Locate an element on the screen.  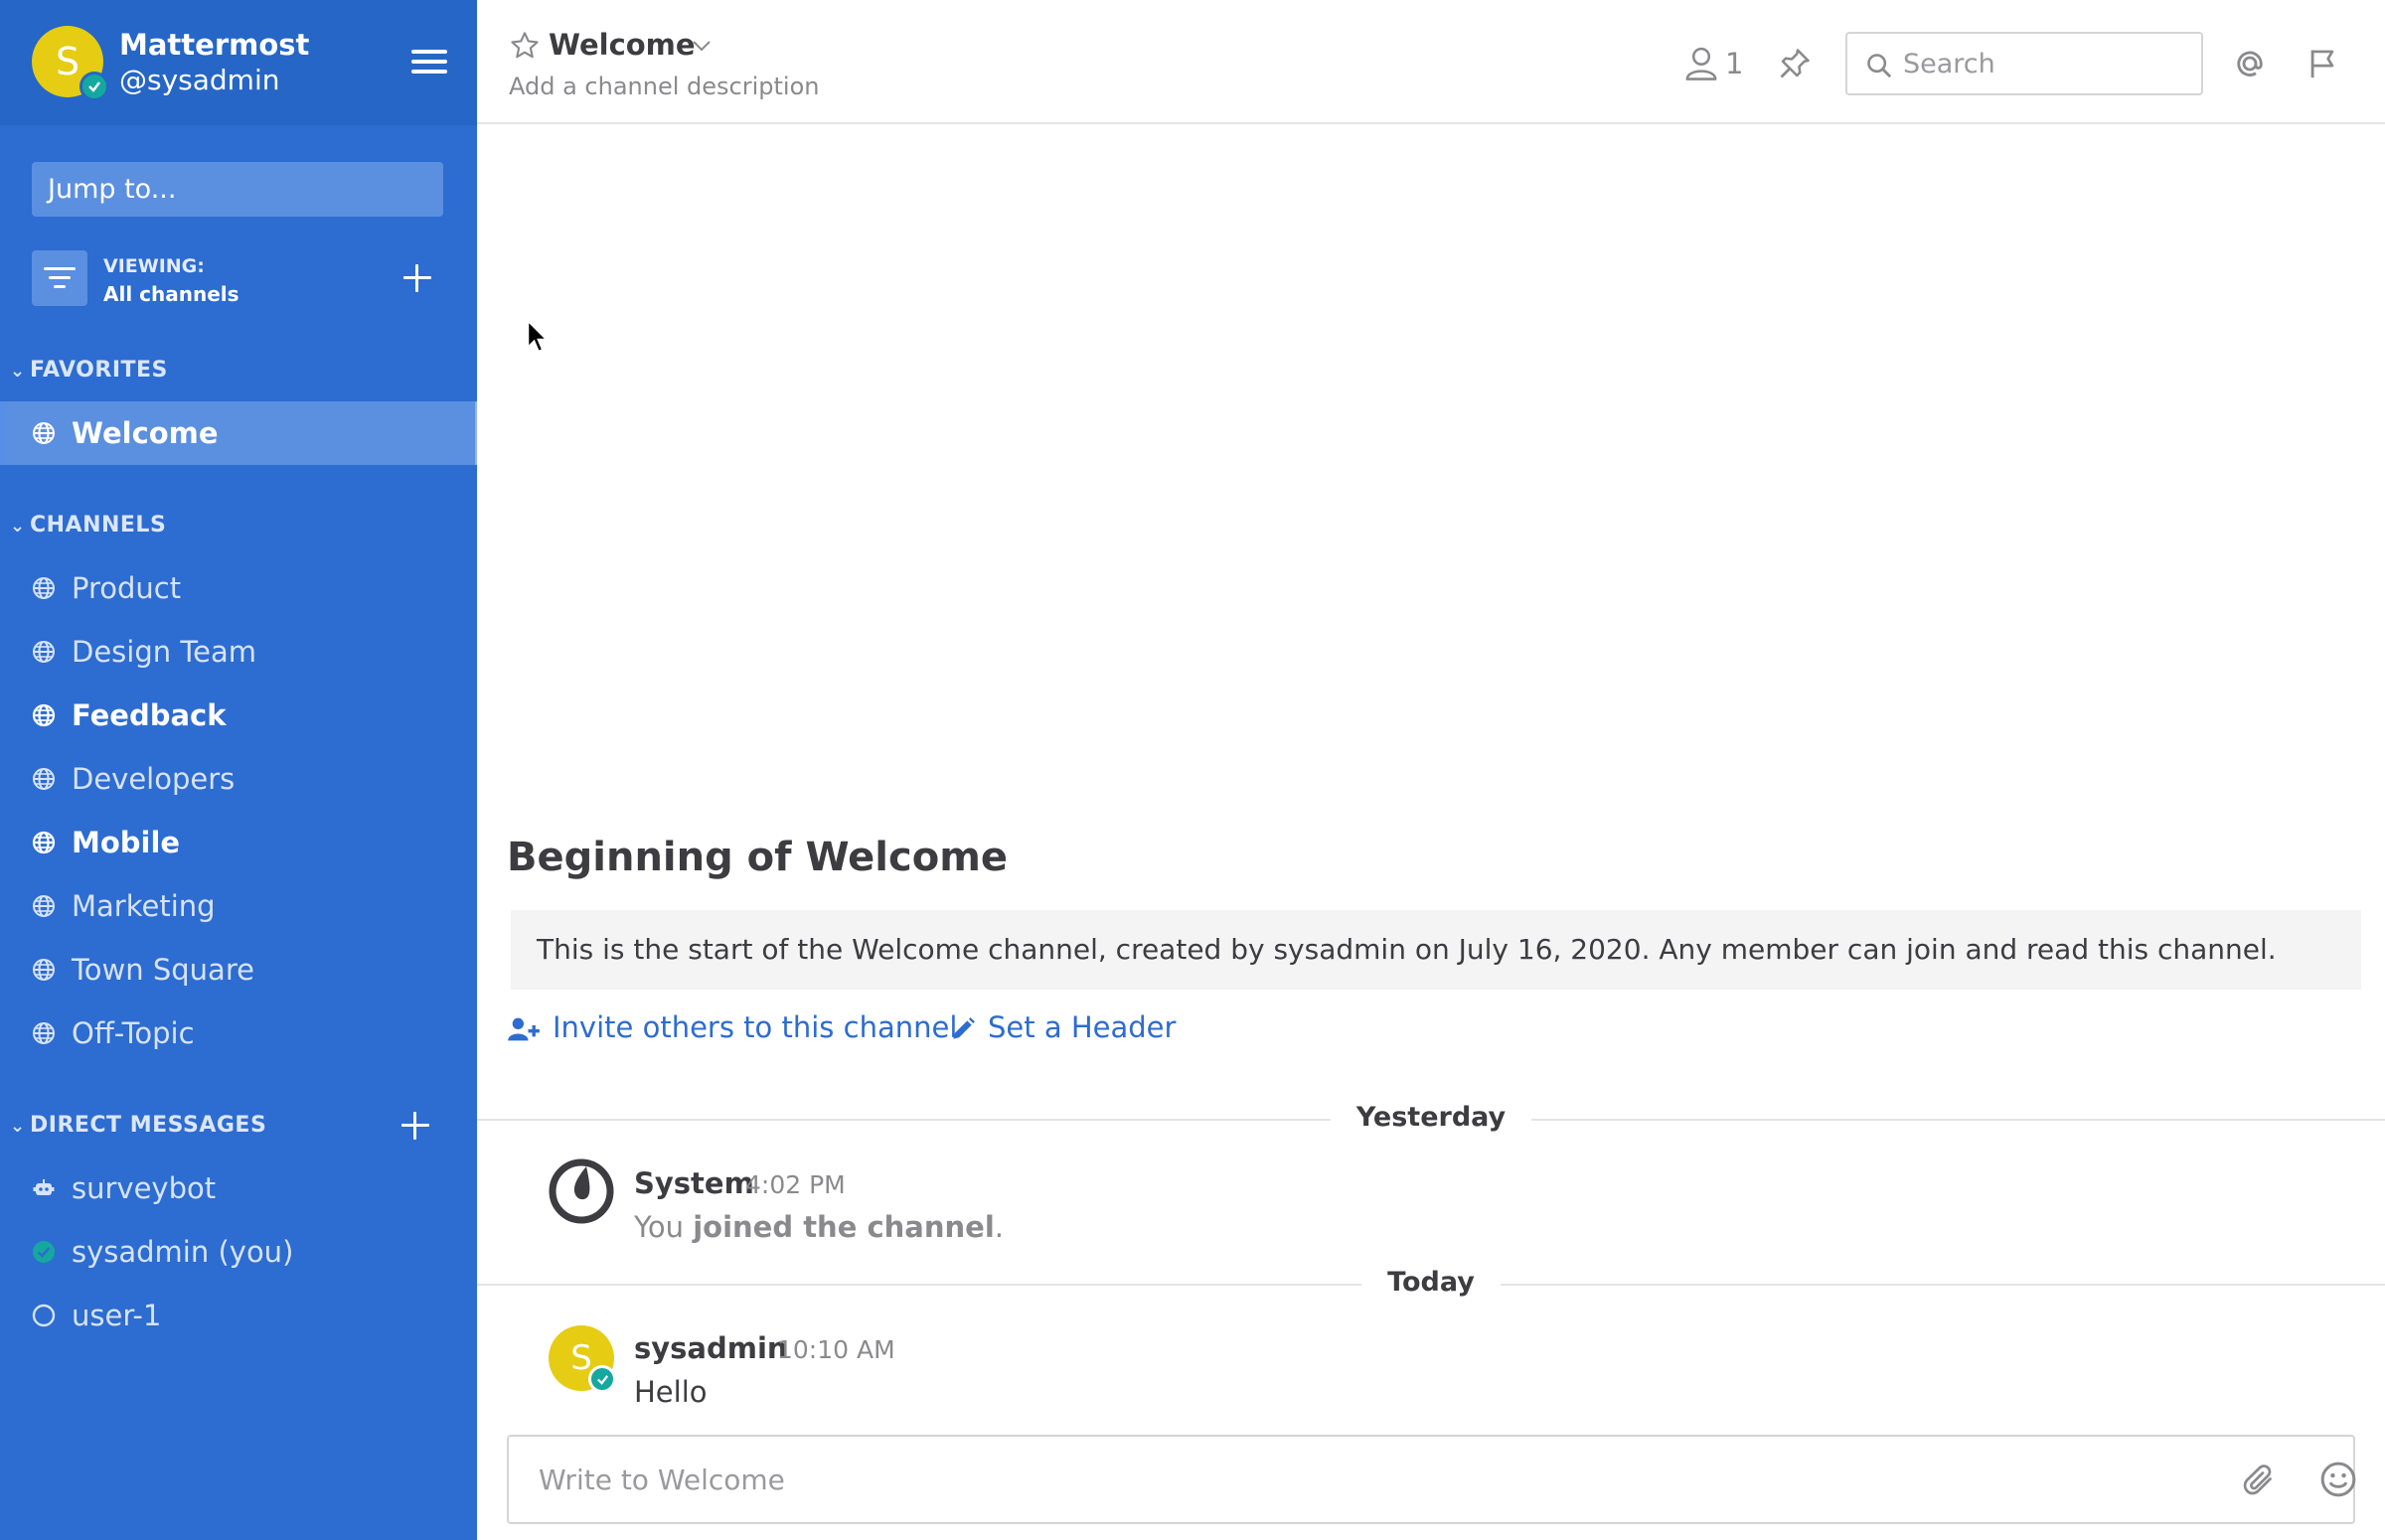
sidebar-item-mobile: Mobile is located at coordinates (238, 842).